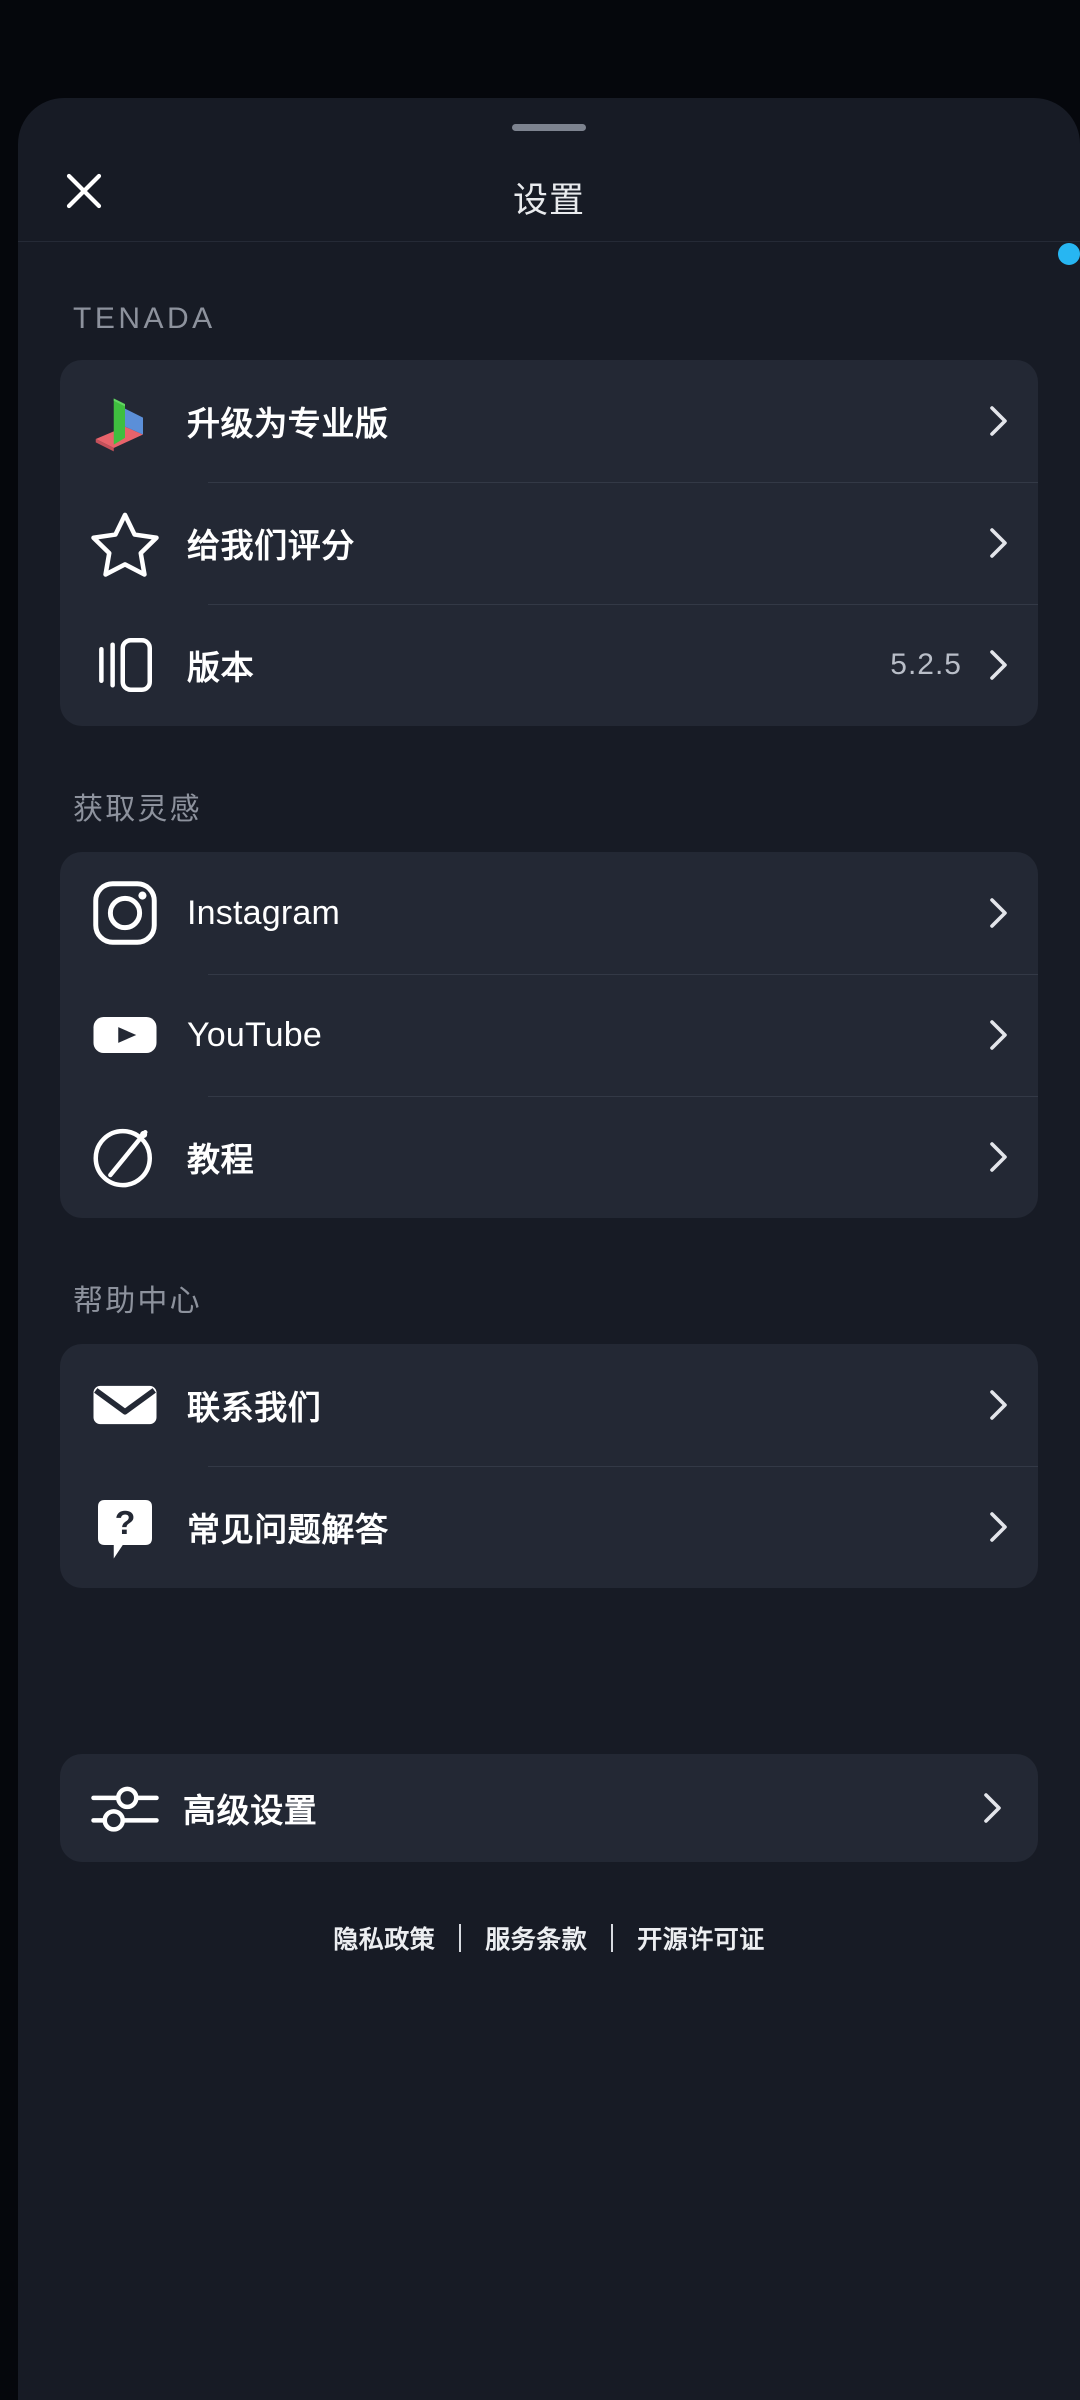 This screenshot has width=1080, height=2400. Describe the element at coordinates (549, 1157) in the screenshot. I see `row-tutorial: 教程` at that location.